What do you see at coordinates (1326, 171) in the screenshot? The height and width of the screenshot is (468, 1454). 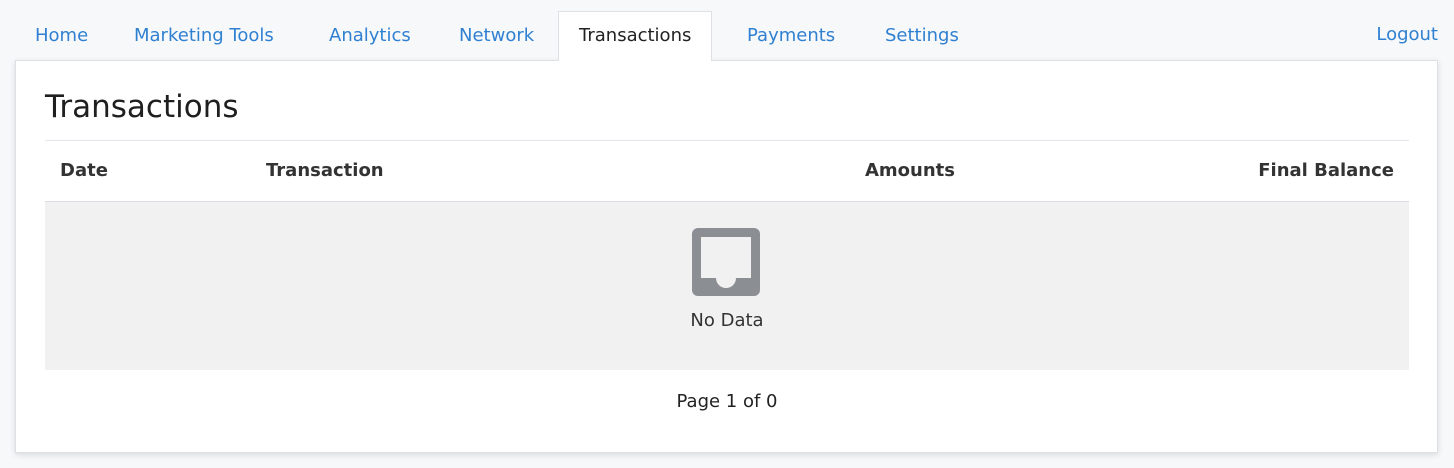 I see `column-header-final-balance: Final Balance` at bounding box center [1326, 171].